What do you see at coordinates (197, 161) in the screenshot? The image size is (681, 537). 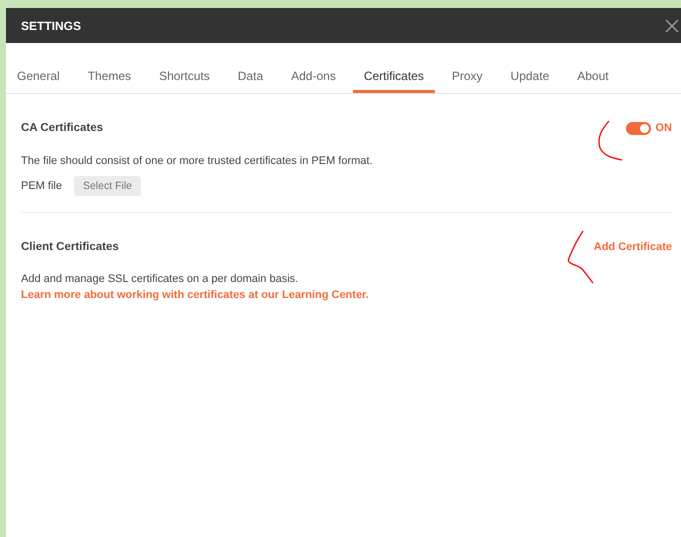 I see `description: The file should consist of one or more trusted certificates in PEM format.` at bounding box center [197, 161].